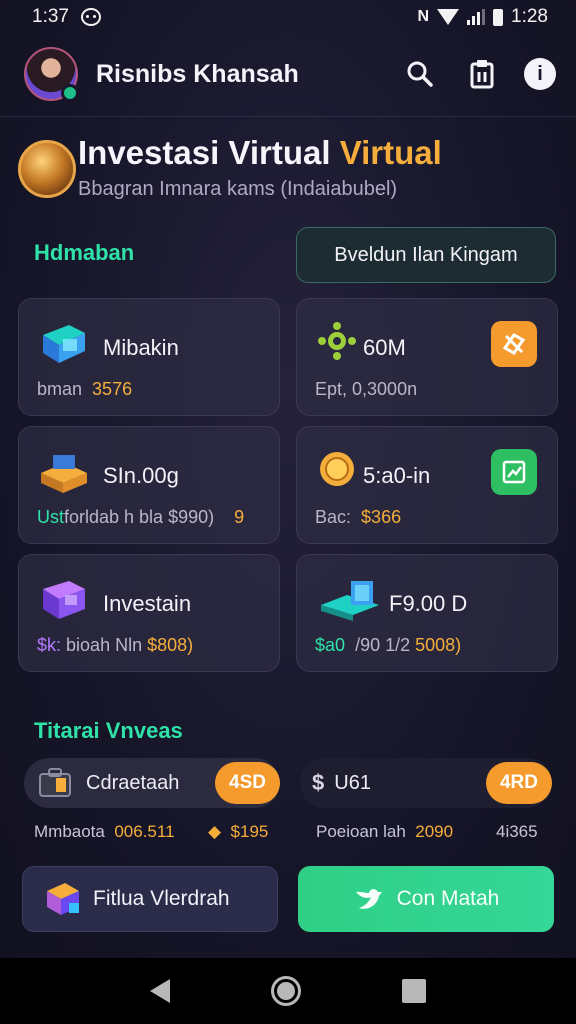 This screenshot has width=576, height=1024. What do you see at coordinates (160, 991) in the screenshot?
I see `back-icon` at bounding box center [160, 991].